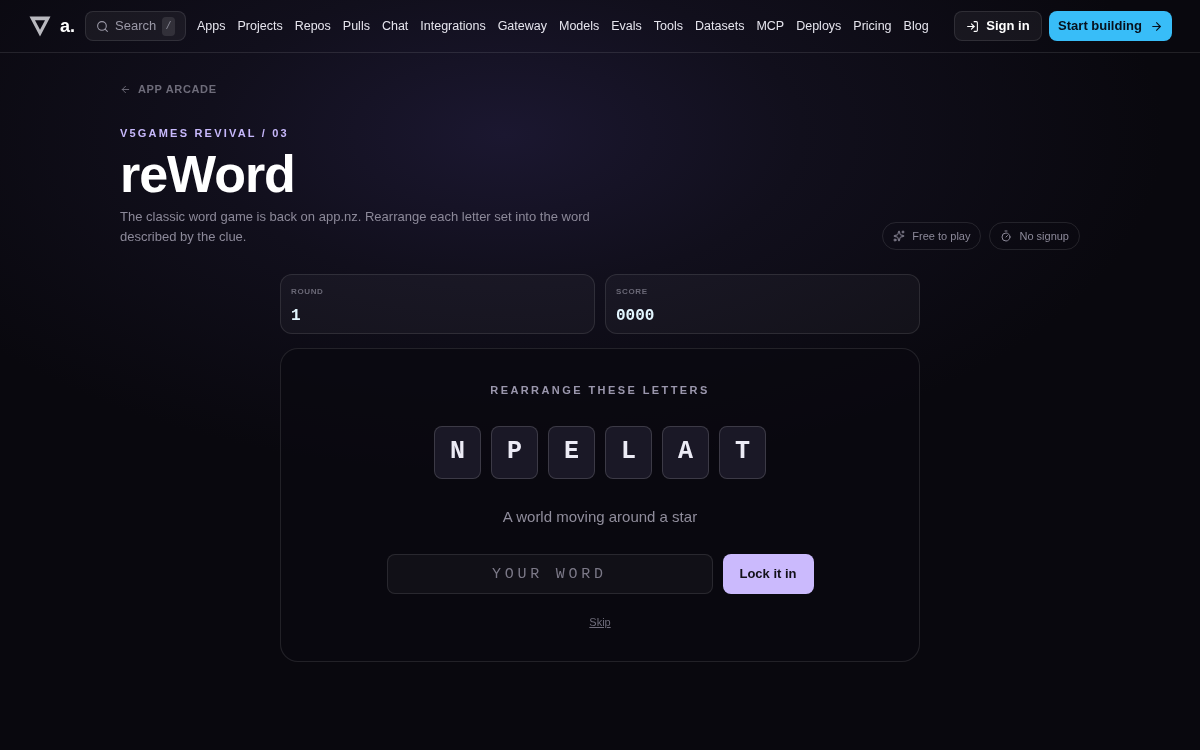 This screenshot has width=1200, height=750. What do you see at coordinates (600, 390) in the screenshot?
I see `game-heading: REARRANGE THESE LETTERS` at bounding box center [600, 390].